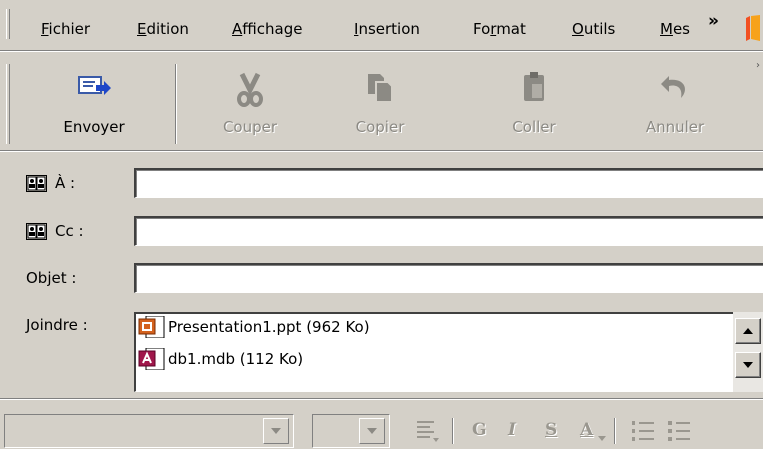  What do you see at coordinates (448, 183) in the screenshot?
I see `to-input` at bounding box center [448, 183].